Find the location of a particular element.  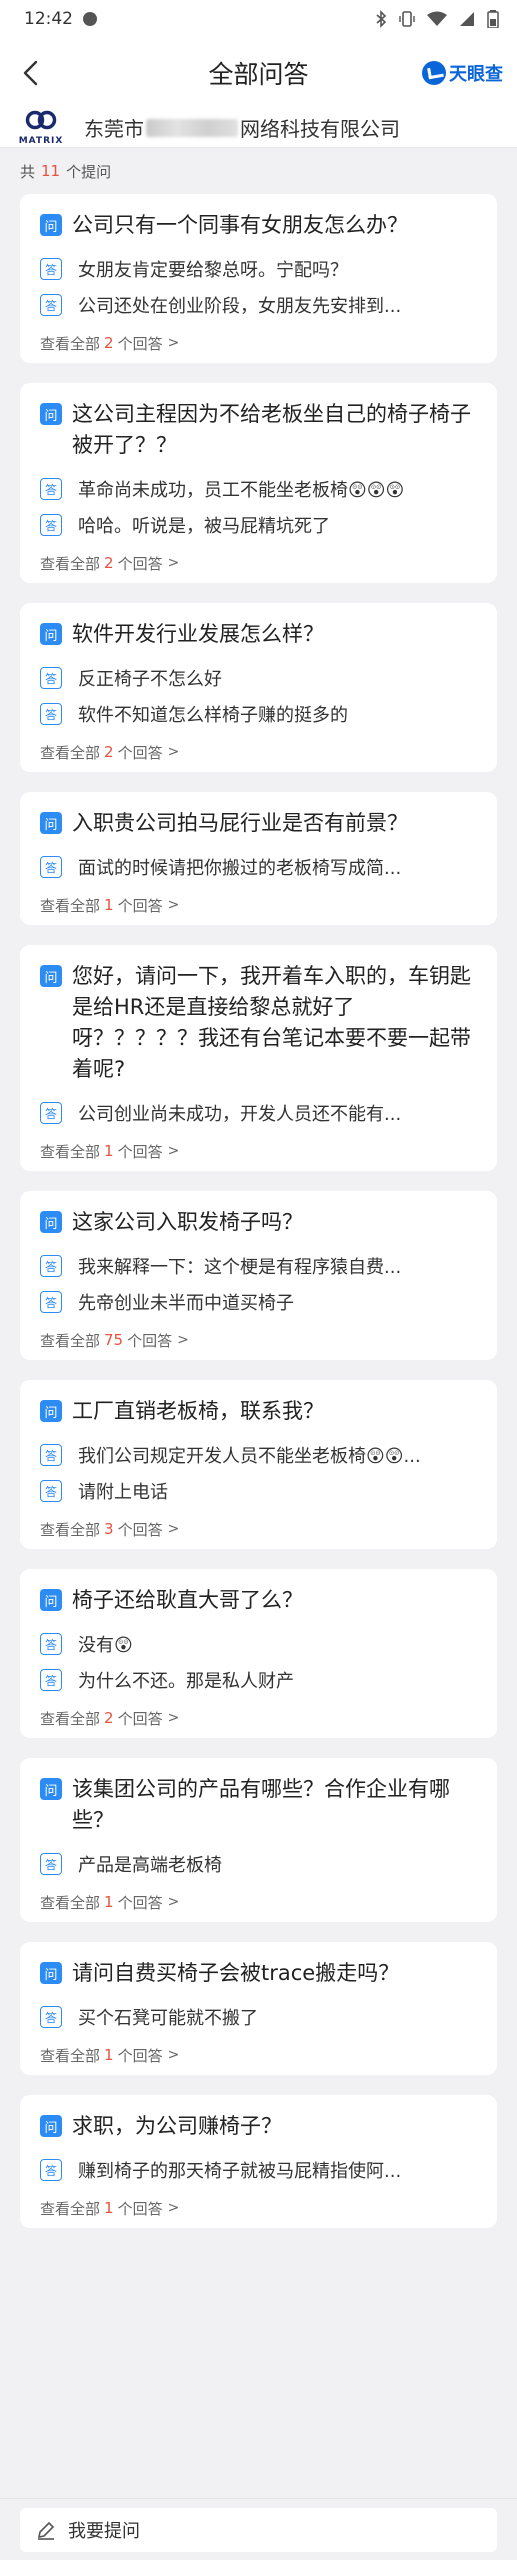

answer-row: 答反正椅子不怎么好 is located at coordinates (258, 678).